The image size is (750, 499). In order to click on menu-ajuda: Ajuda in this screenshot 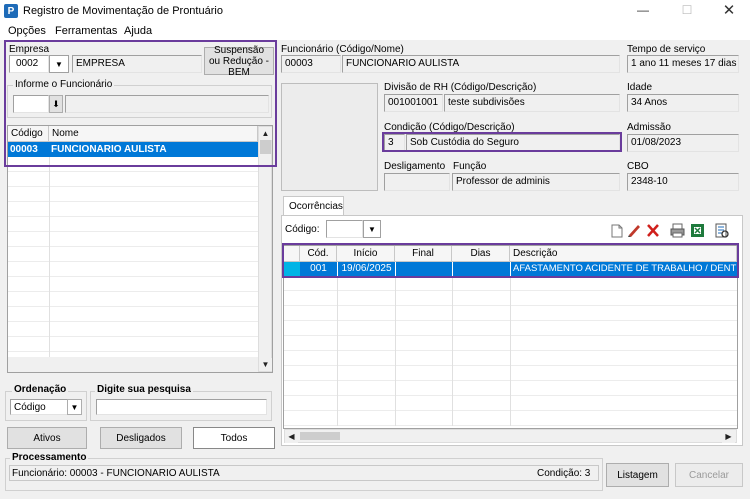, I will do `click(138, 31)`.